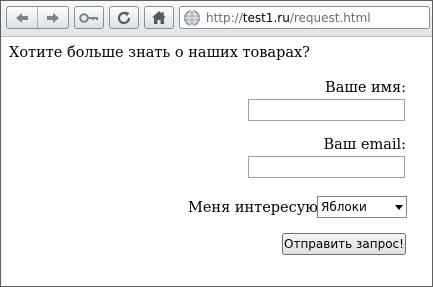 Image resolution: width=433 pixels, height=287 pixels. Describe the element at coordinates (330, 17) in the screenshot. I see `url-path: /request.html` at that location.